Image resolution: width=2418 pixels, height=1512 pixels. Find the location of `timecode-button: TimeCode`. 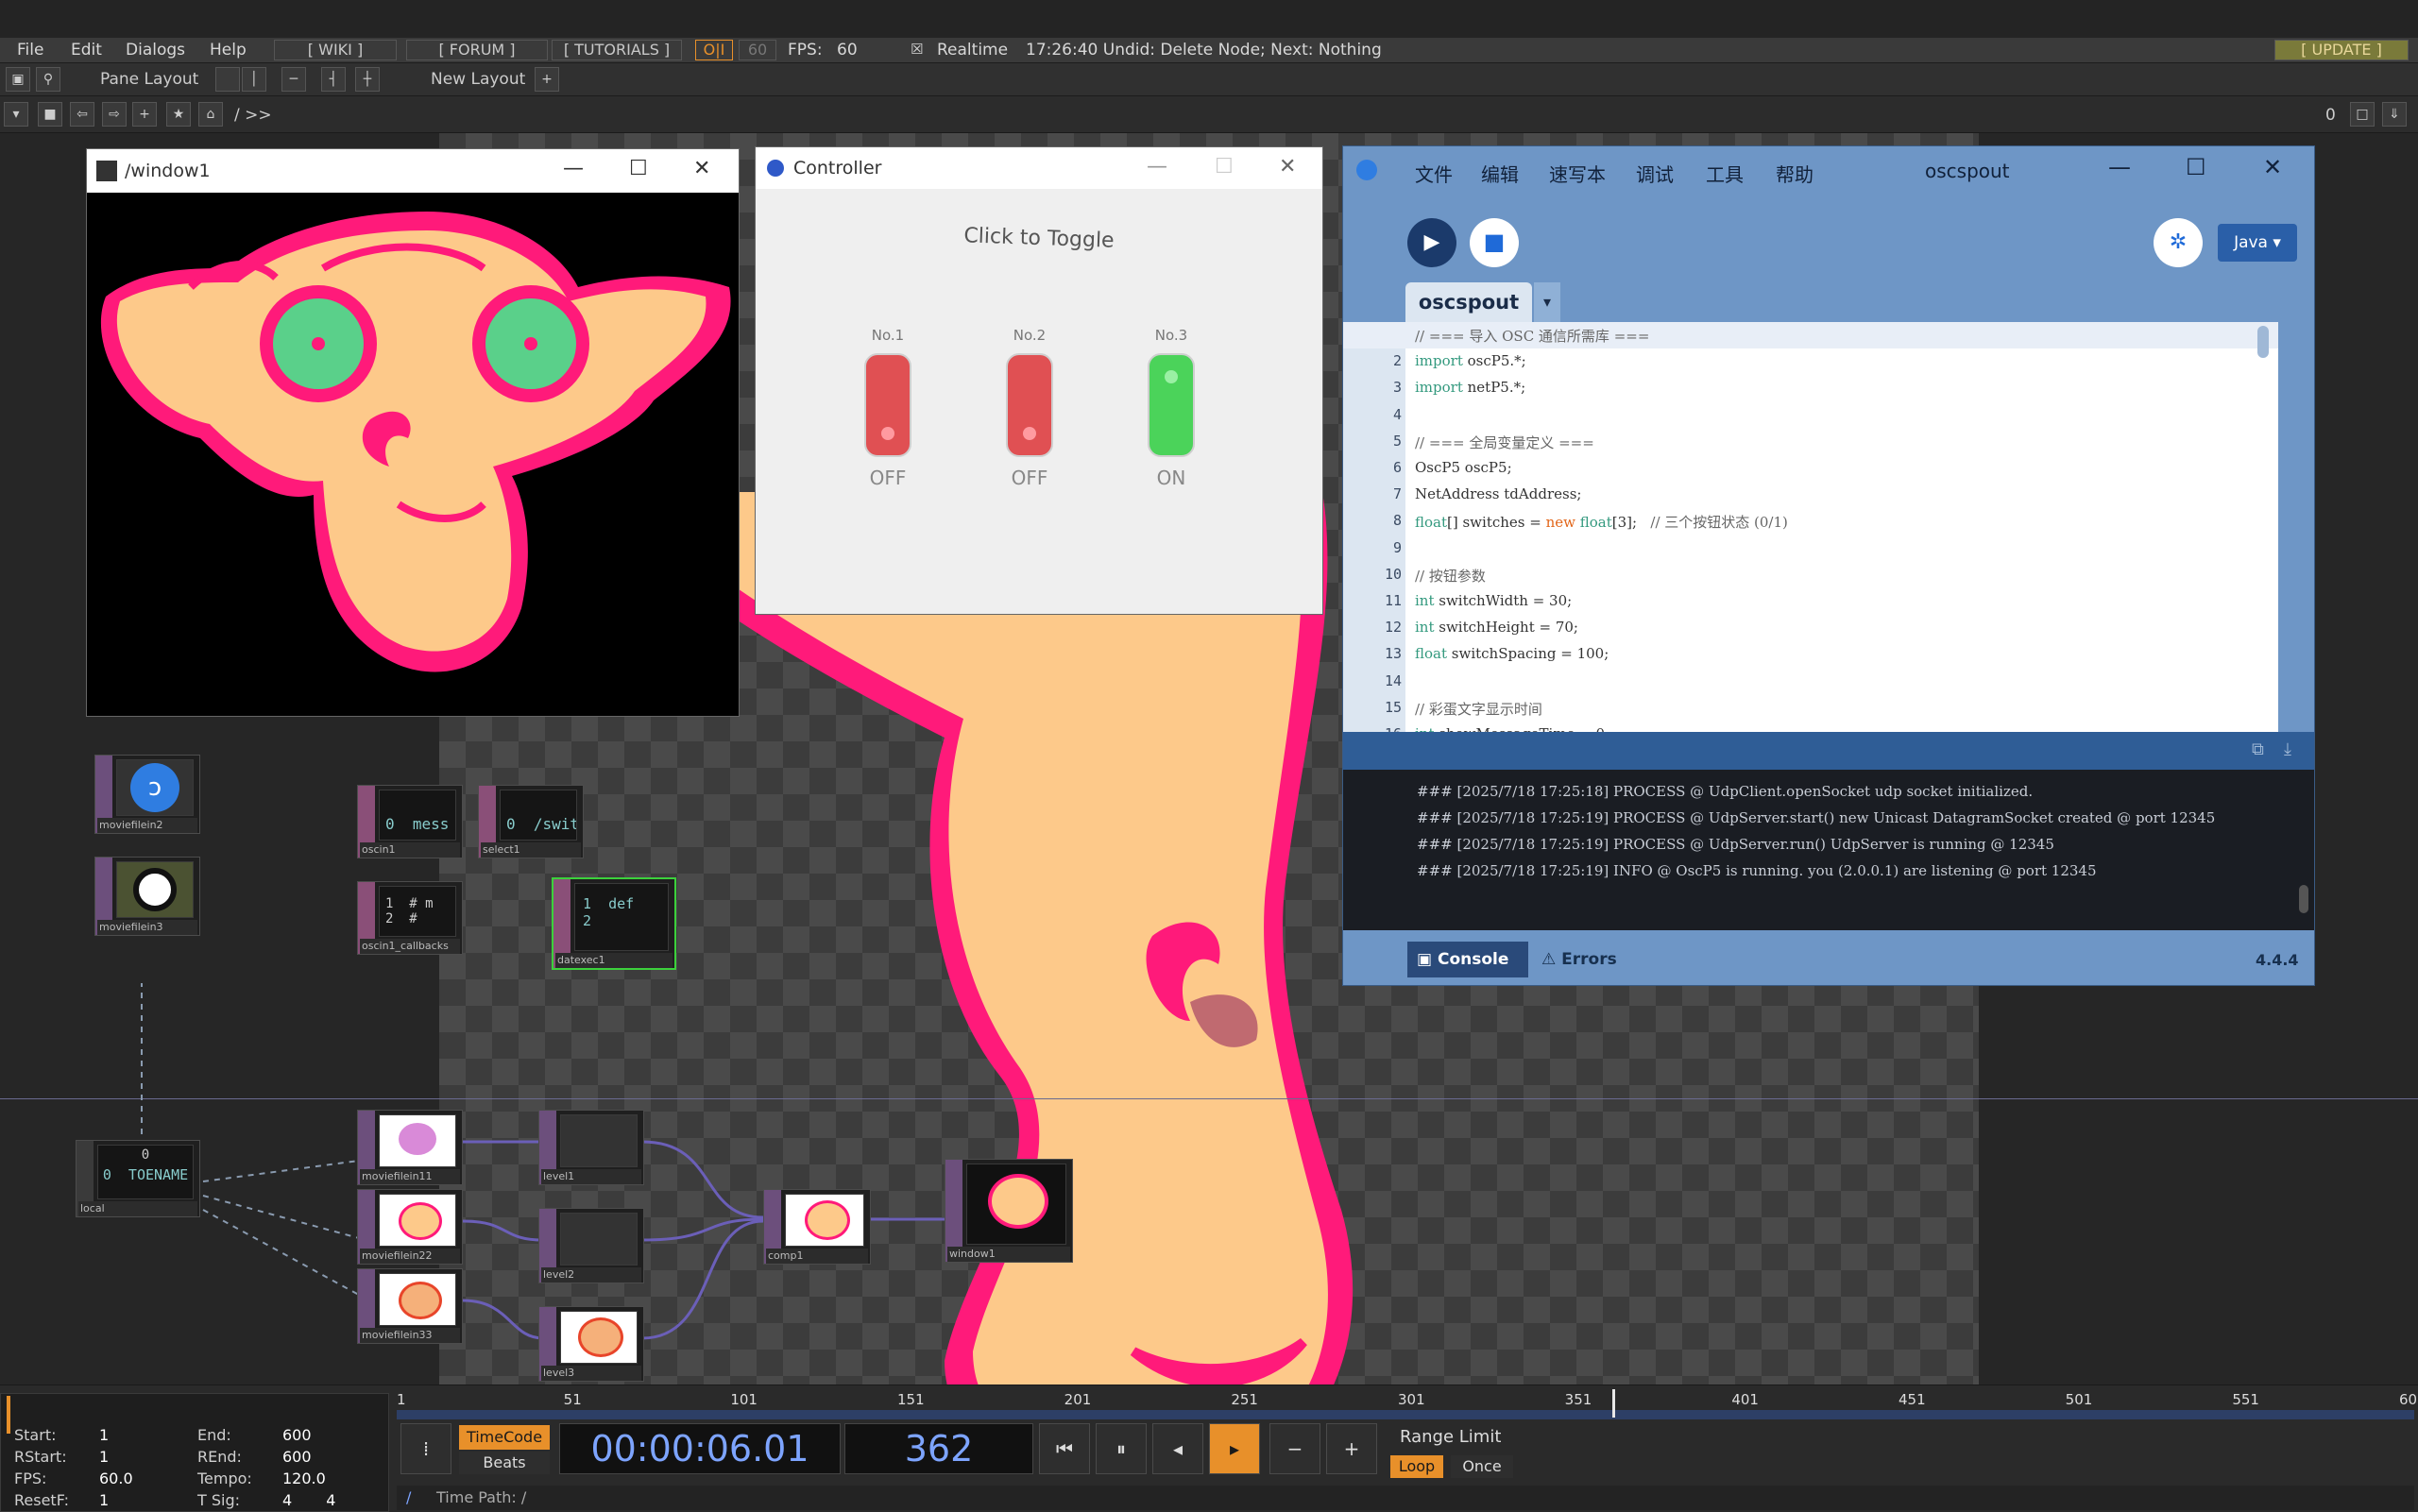

timecode-button: TimeCode is located at coordinates (505, 1437).